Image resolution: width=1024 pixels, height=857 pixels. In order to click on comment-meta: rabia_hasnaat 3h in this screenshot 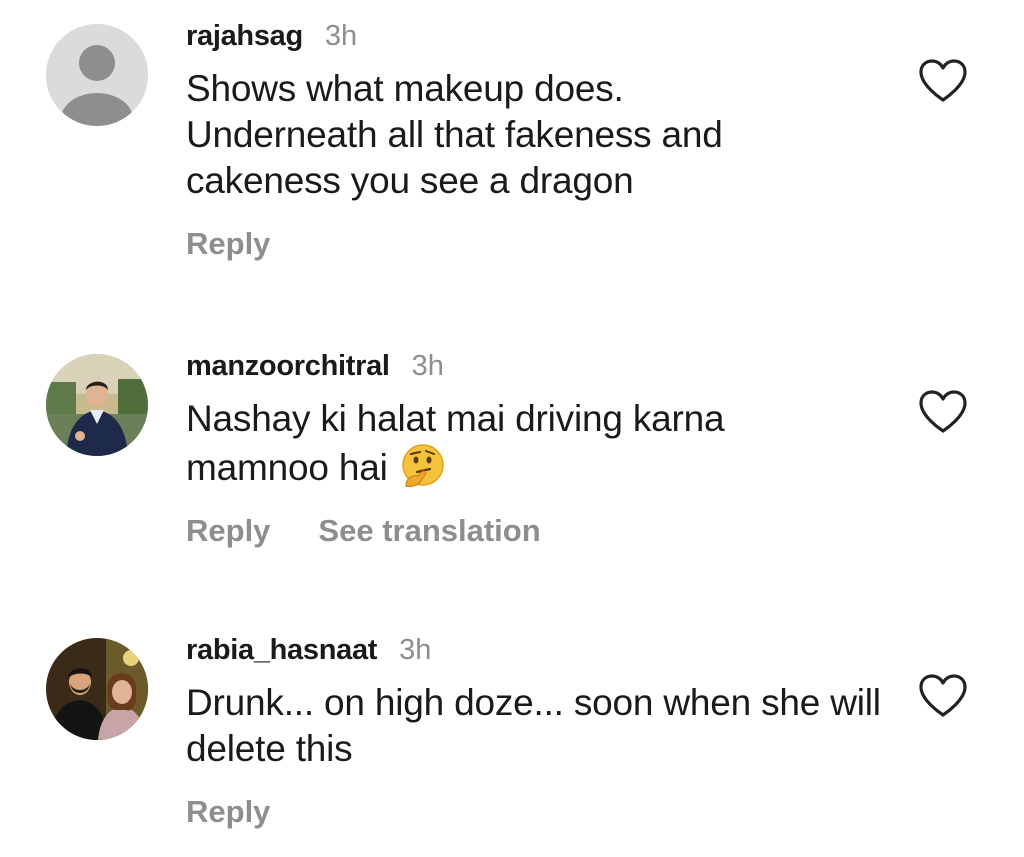, I will do `click(536, 654)`.